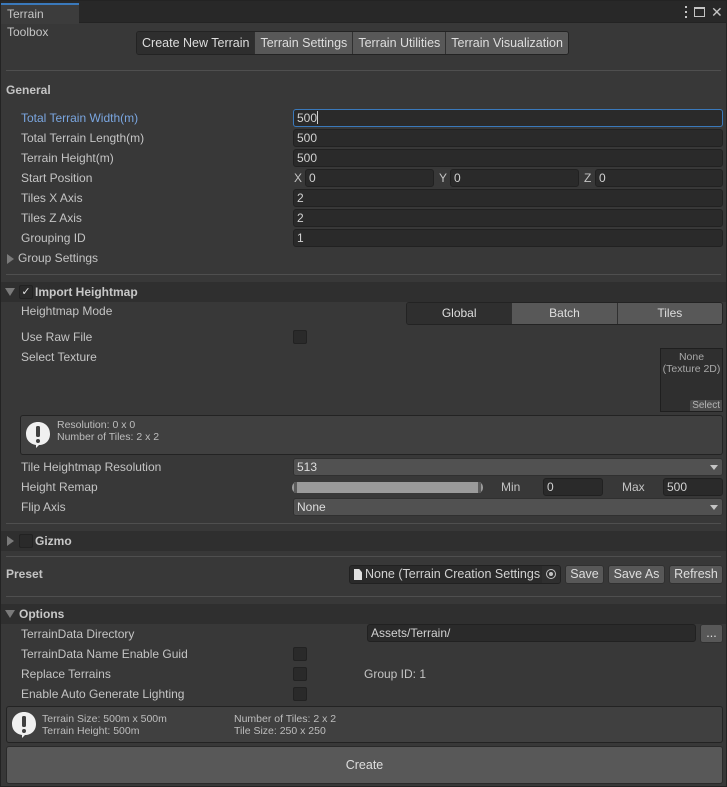 This screenshot has height=787, width=727. I want to click on group-id-readout: Group ID: 1, so click(395, 674).